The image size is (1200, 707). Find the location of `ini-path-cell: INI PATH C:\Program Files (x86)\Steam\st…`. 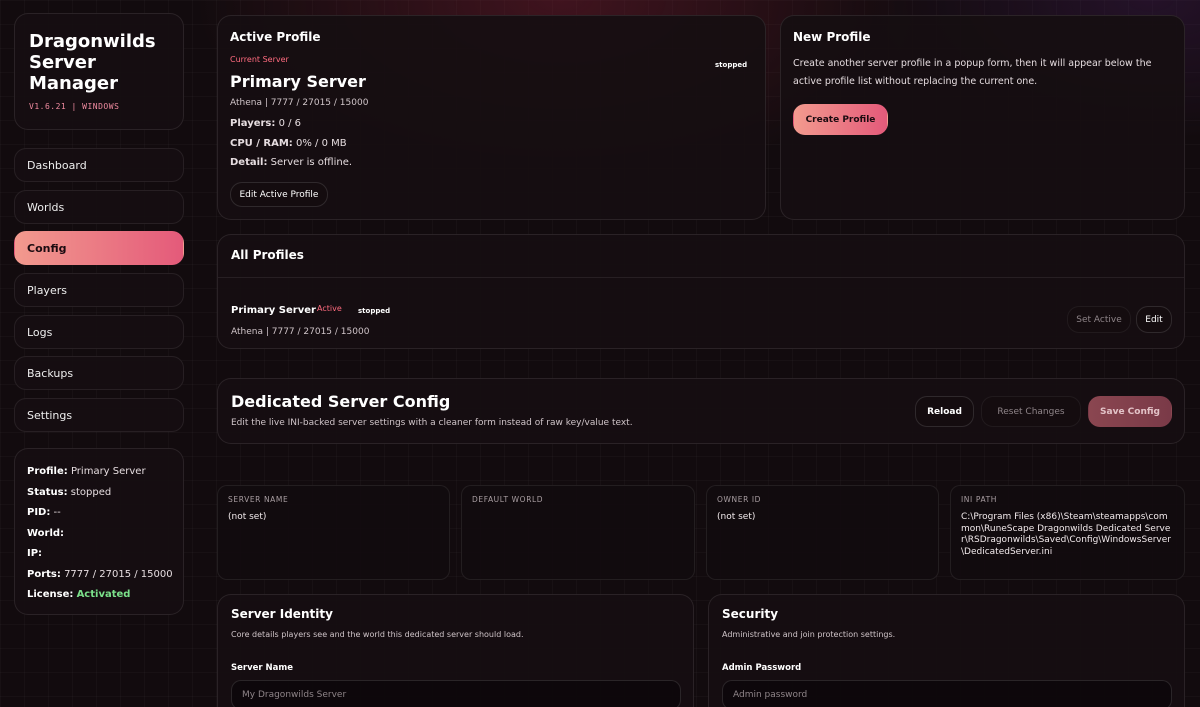

ini-path-cell: INI PATH C:\Program Files (x86)\Steam\st… is located at coordinates (1067, 532).